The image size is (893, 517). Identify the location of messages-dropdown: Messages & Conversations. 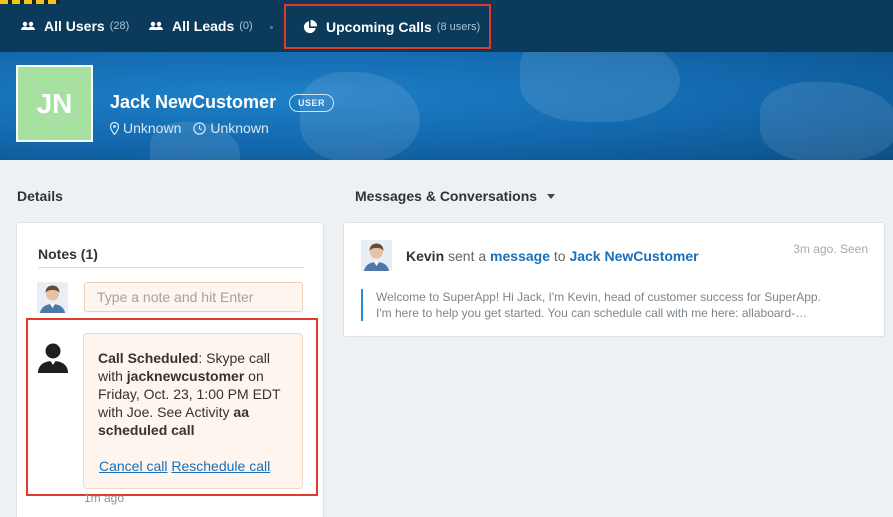
(455, 196).